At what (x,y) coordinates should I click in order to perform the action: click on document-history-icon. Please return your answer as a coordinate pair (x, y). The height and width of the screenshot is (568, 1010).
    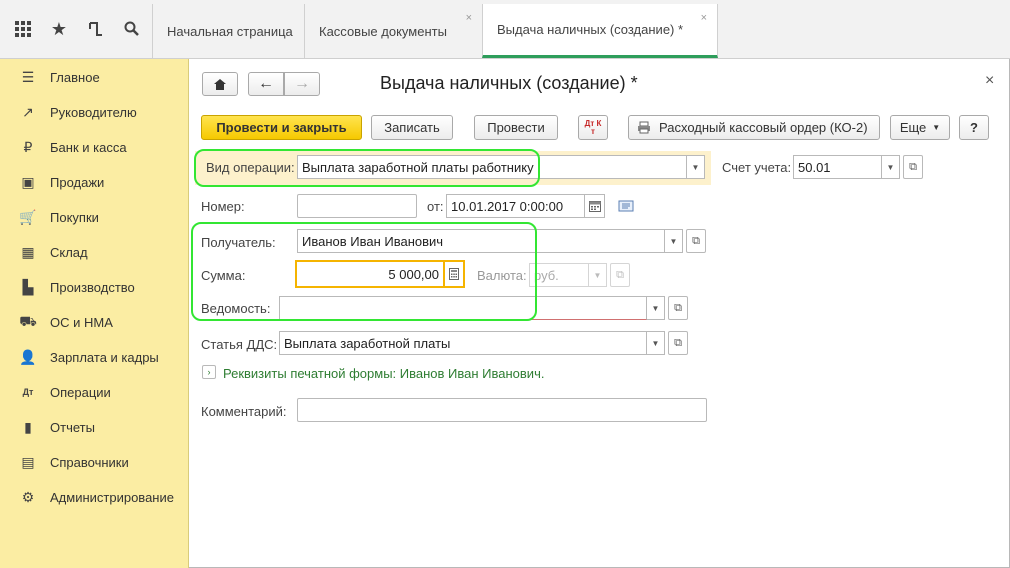
    Looking at the image, I should click on (626, 207).